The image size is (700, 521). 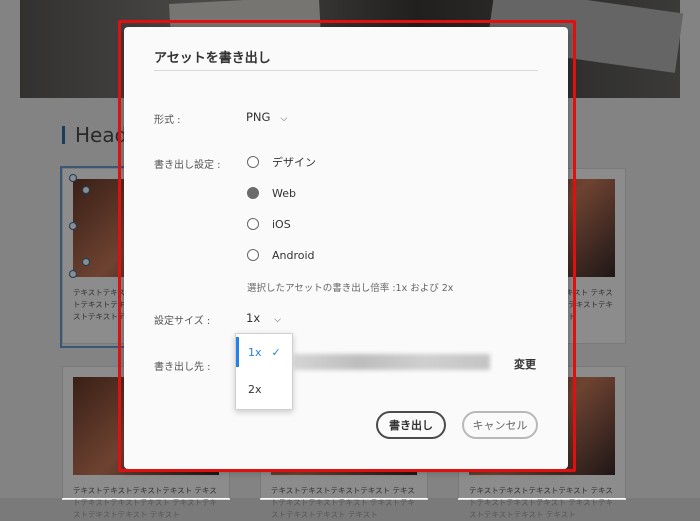 I want to click on export-settings-label: 書き出し設定 :, so click(x=187, y=165).